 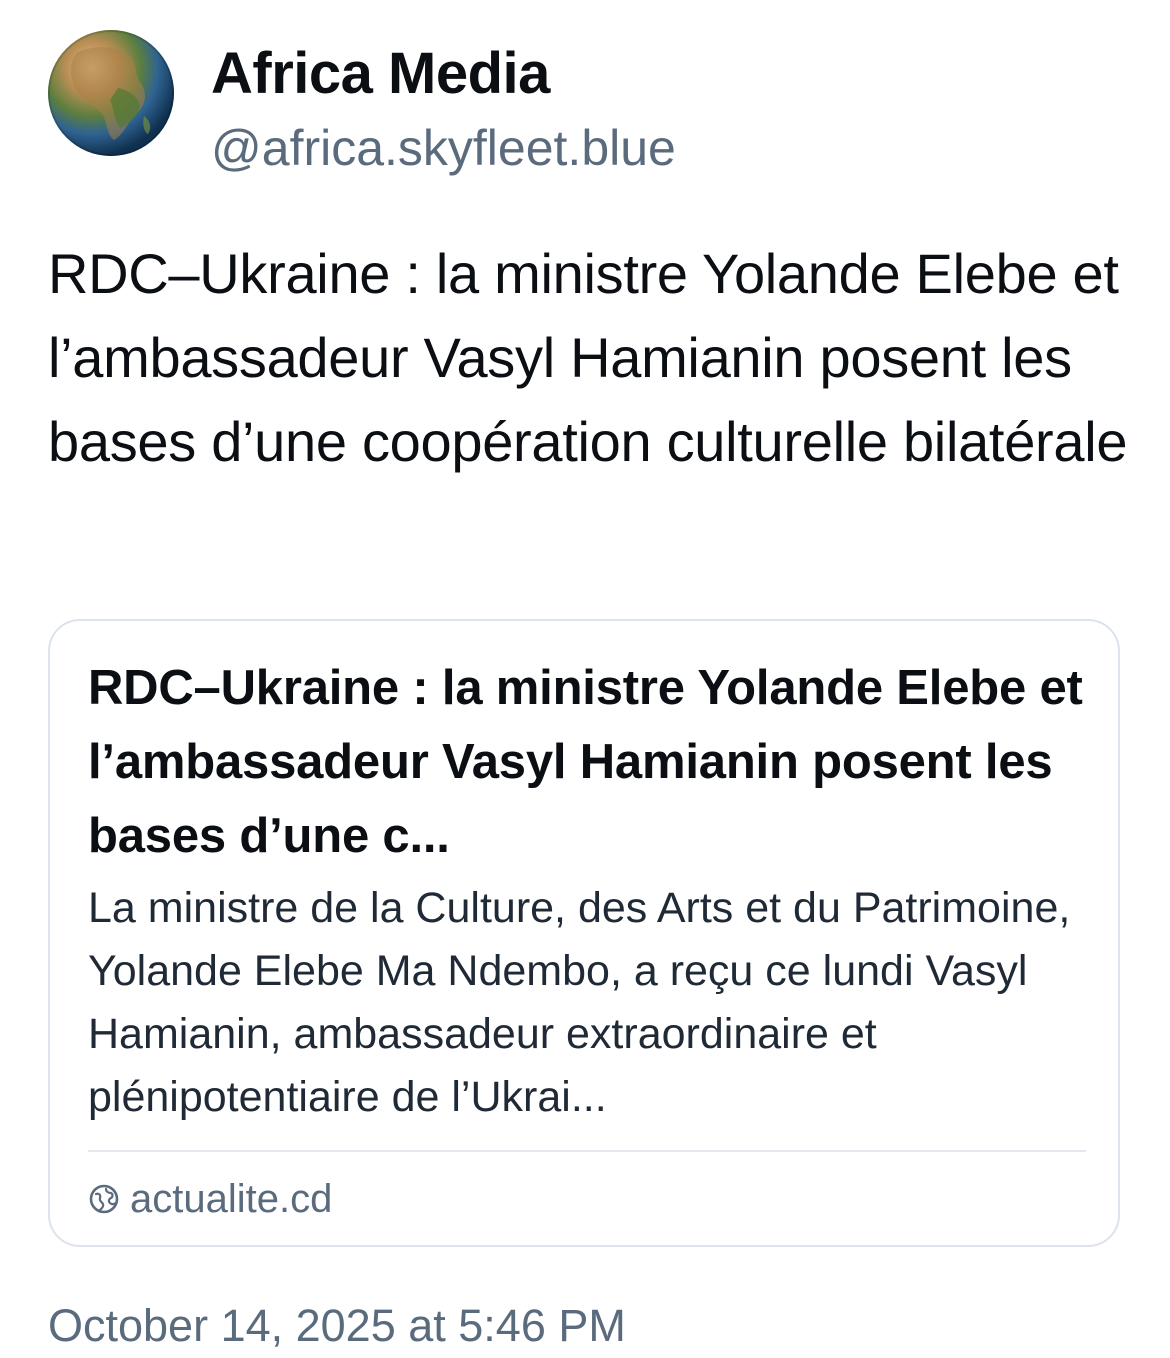 I want to click on earth-avatar-icon, so click(x=111, y=93).